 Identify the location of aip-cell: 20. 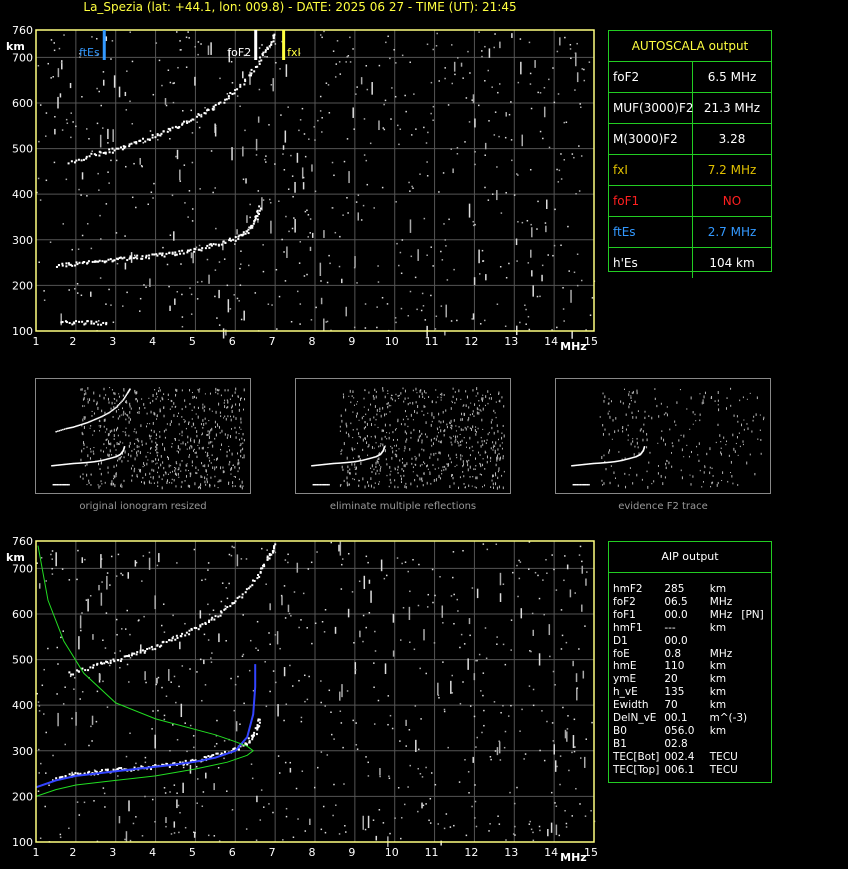
(671, 679).